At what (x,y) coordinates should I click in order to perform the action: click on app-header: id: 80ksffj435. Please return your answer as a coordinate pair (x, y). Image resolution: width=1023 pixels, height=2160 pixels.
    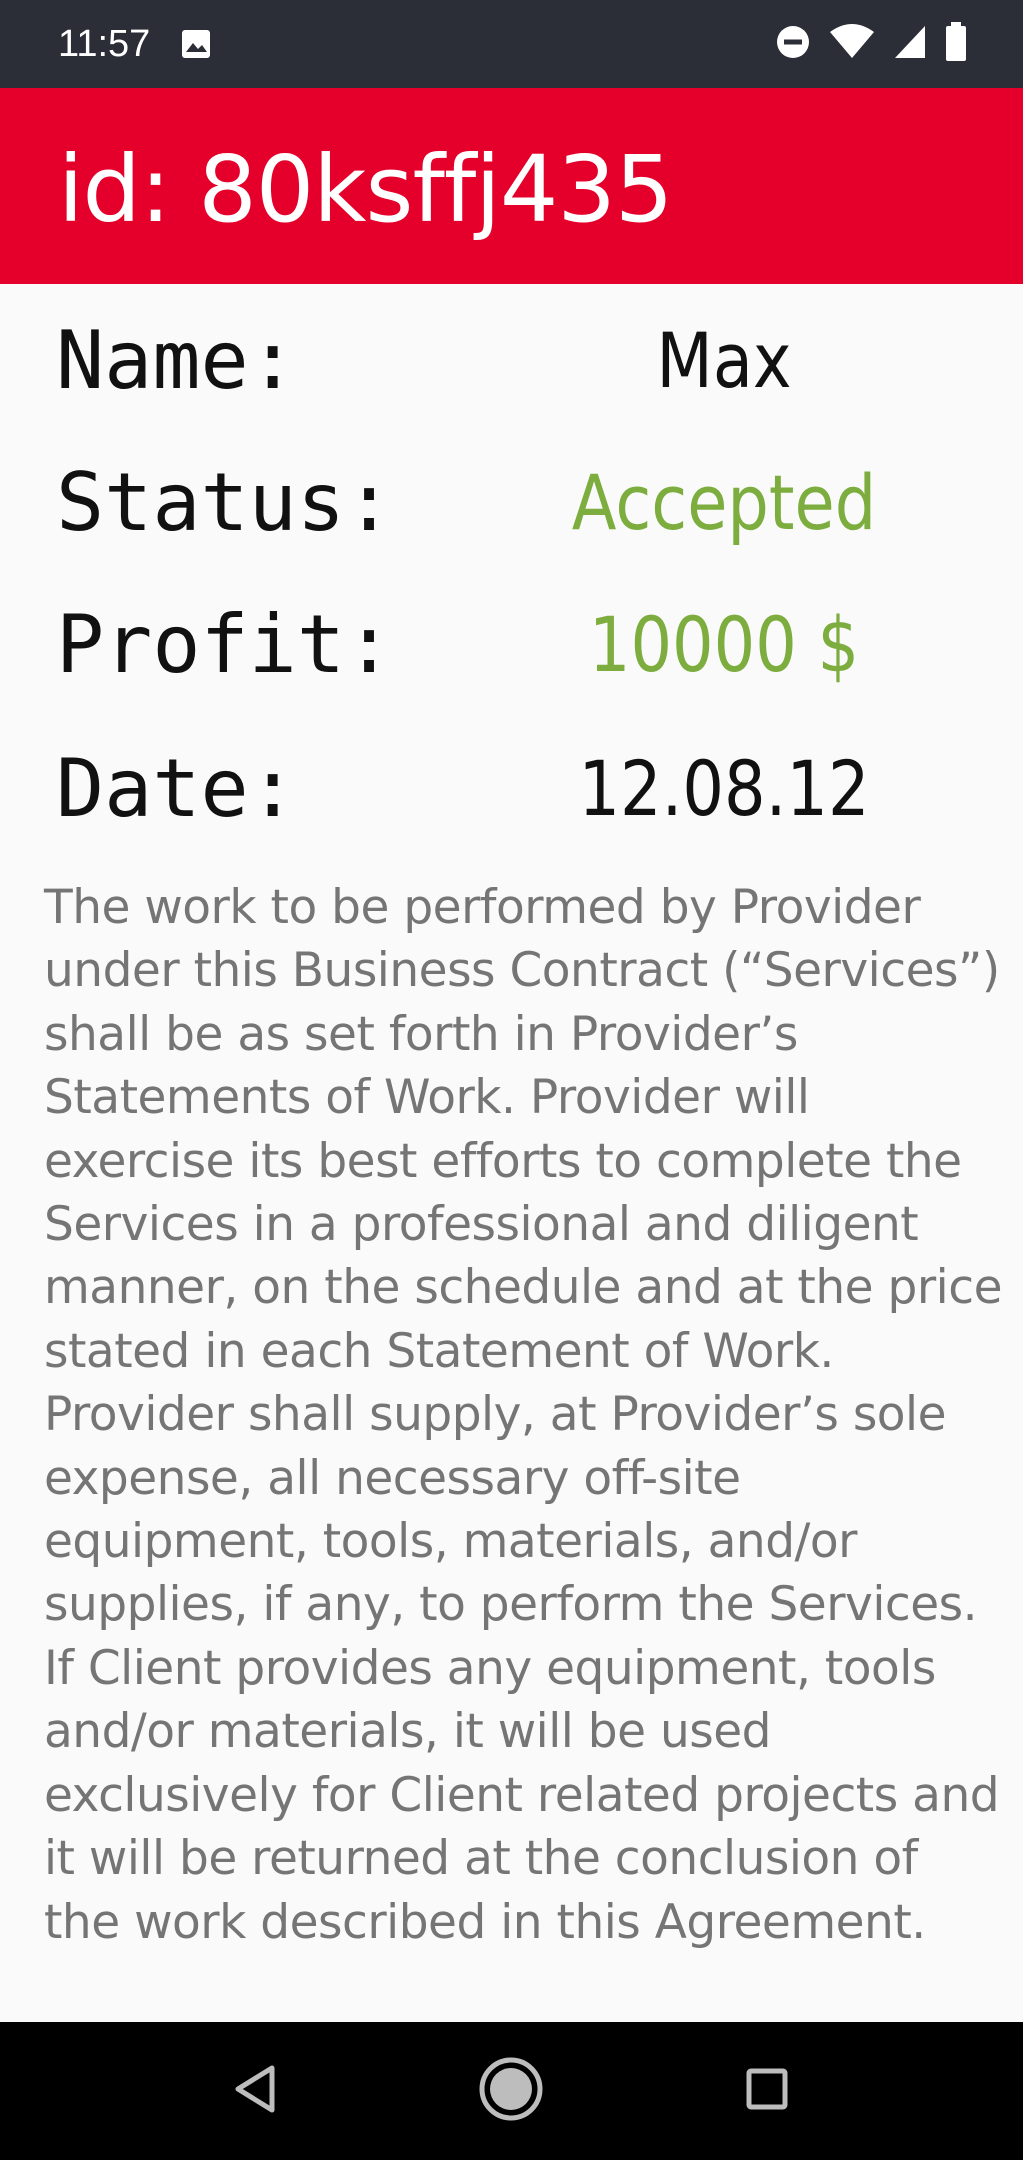
    Looking at the image, I should click on (511, 186).